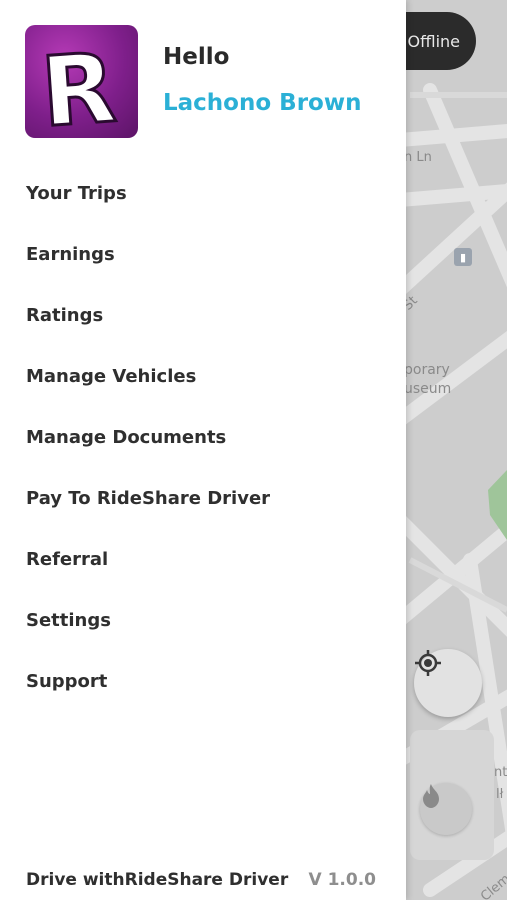 The width and height of the screenshot is (507, 900). Describe the element at coordinates (203, 559) in the screenshot. I see `menu-item-referral: Referral` at that location.